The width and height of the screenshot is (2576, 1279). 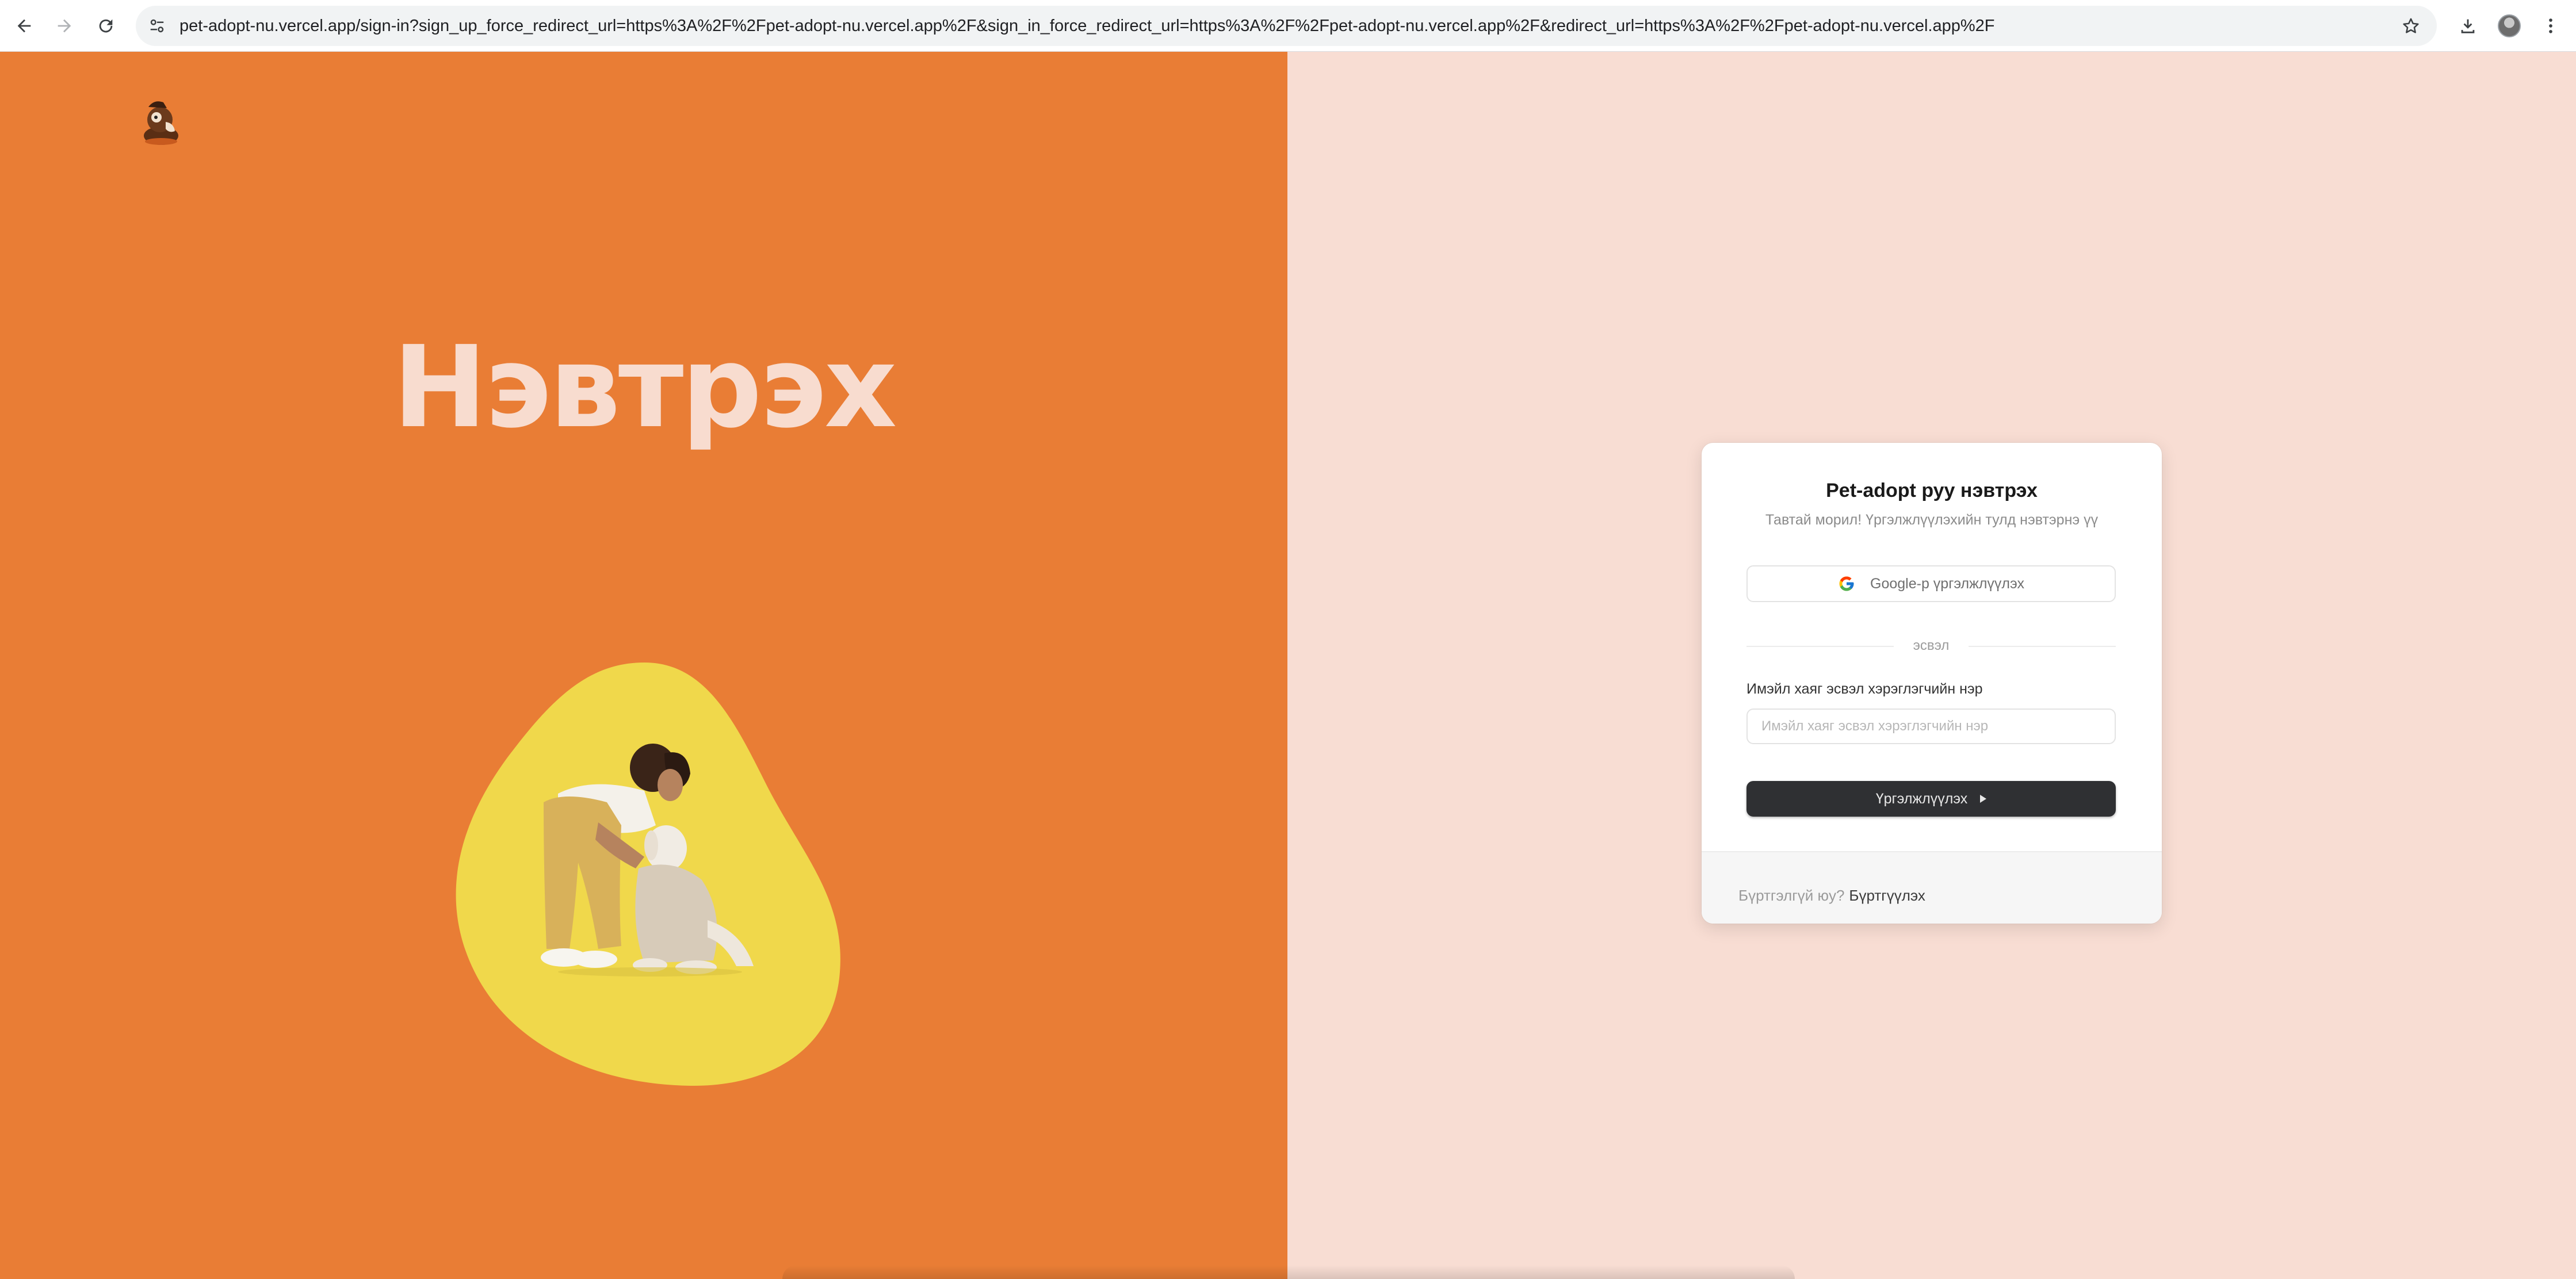 What do you see at coordinates (161, 121) in the screenshot?
I see `pet-adopt-logo` at bounding box center [161, 121].